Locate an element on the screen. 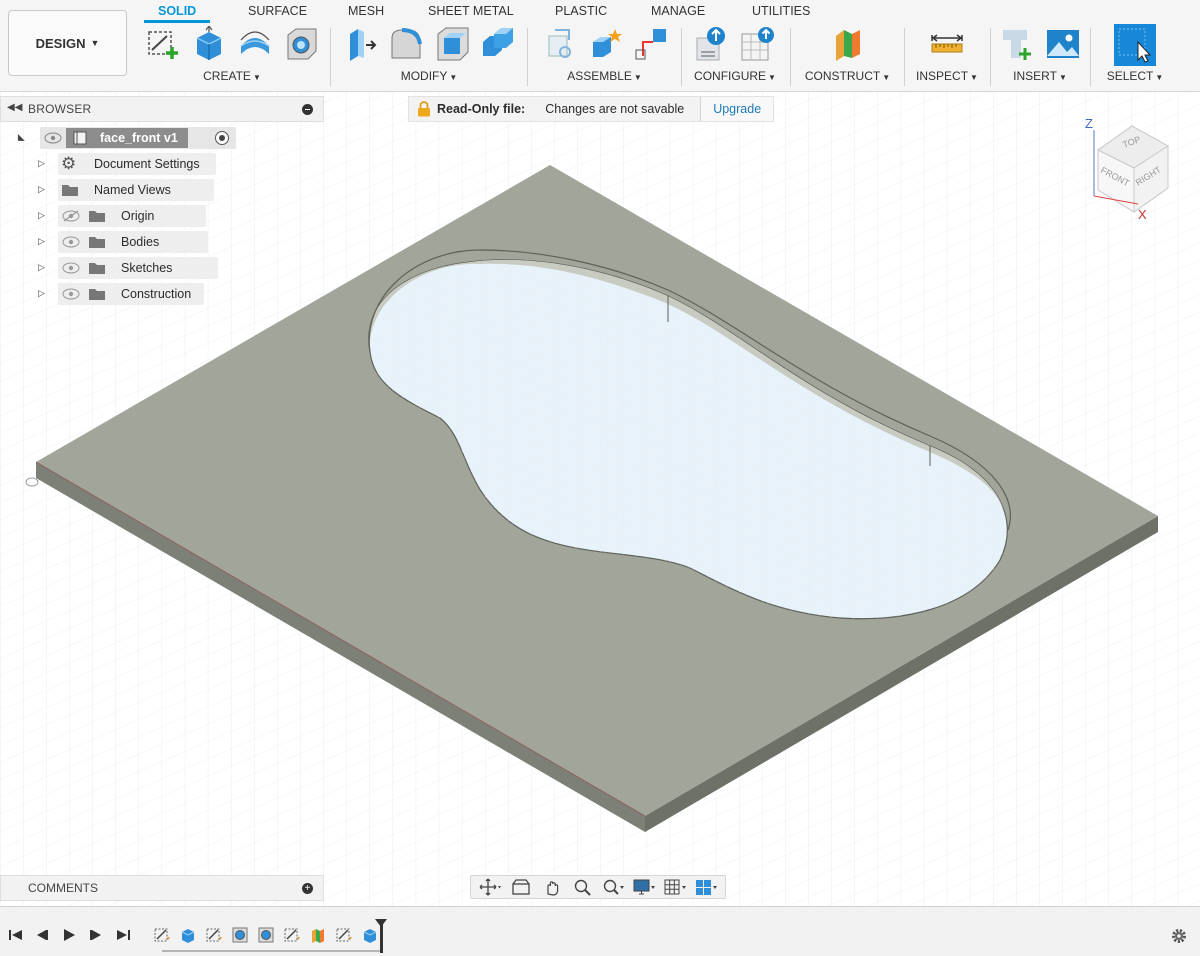  expand-collapse-icon: ◢ is located at coordinates (21, 137).